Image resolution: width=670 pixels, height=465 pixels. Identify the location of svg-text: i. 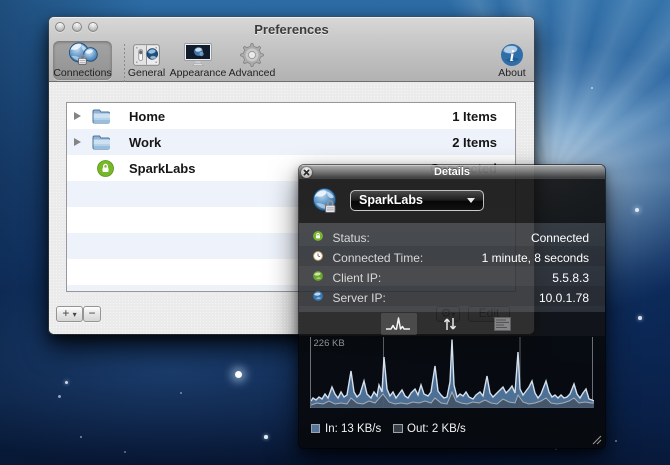
(512, 56).